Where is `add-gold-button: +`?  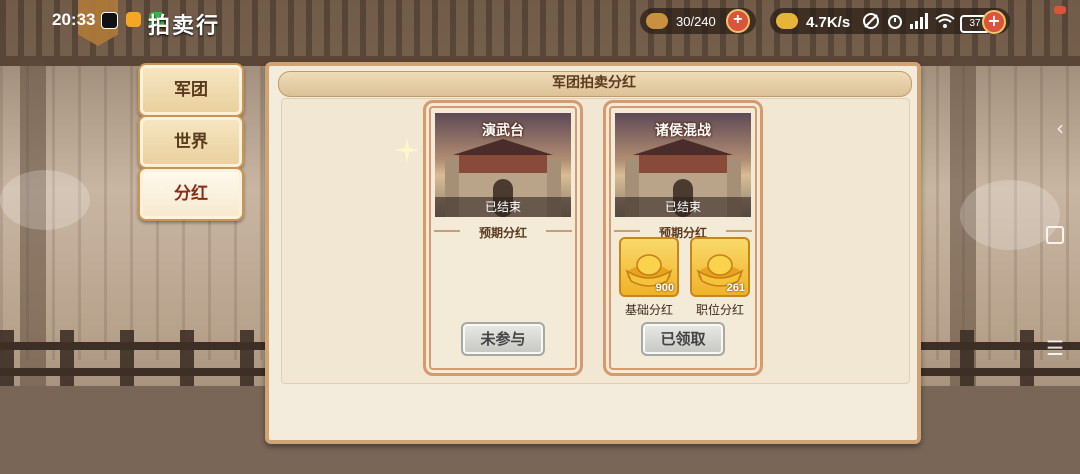
add-gold-button: + is located at coordinates (994, 22).